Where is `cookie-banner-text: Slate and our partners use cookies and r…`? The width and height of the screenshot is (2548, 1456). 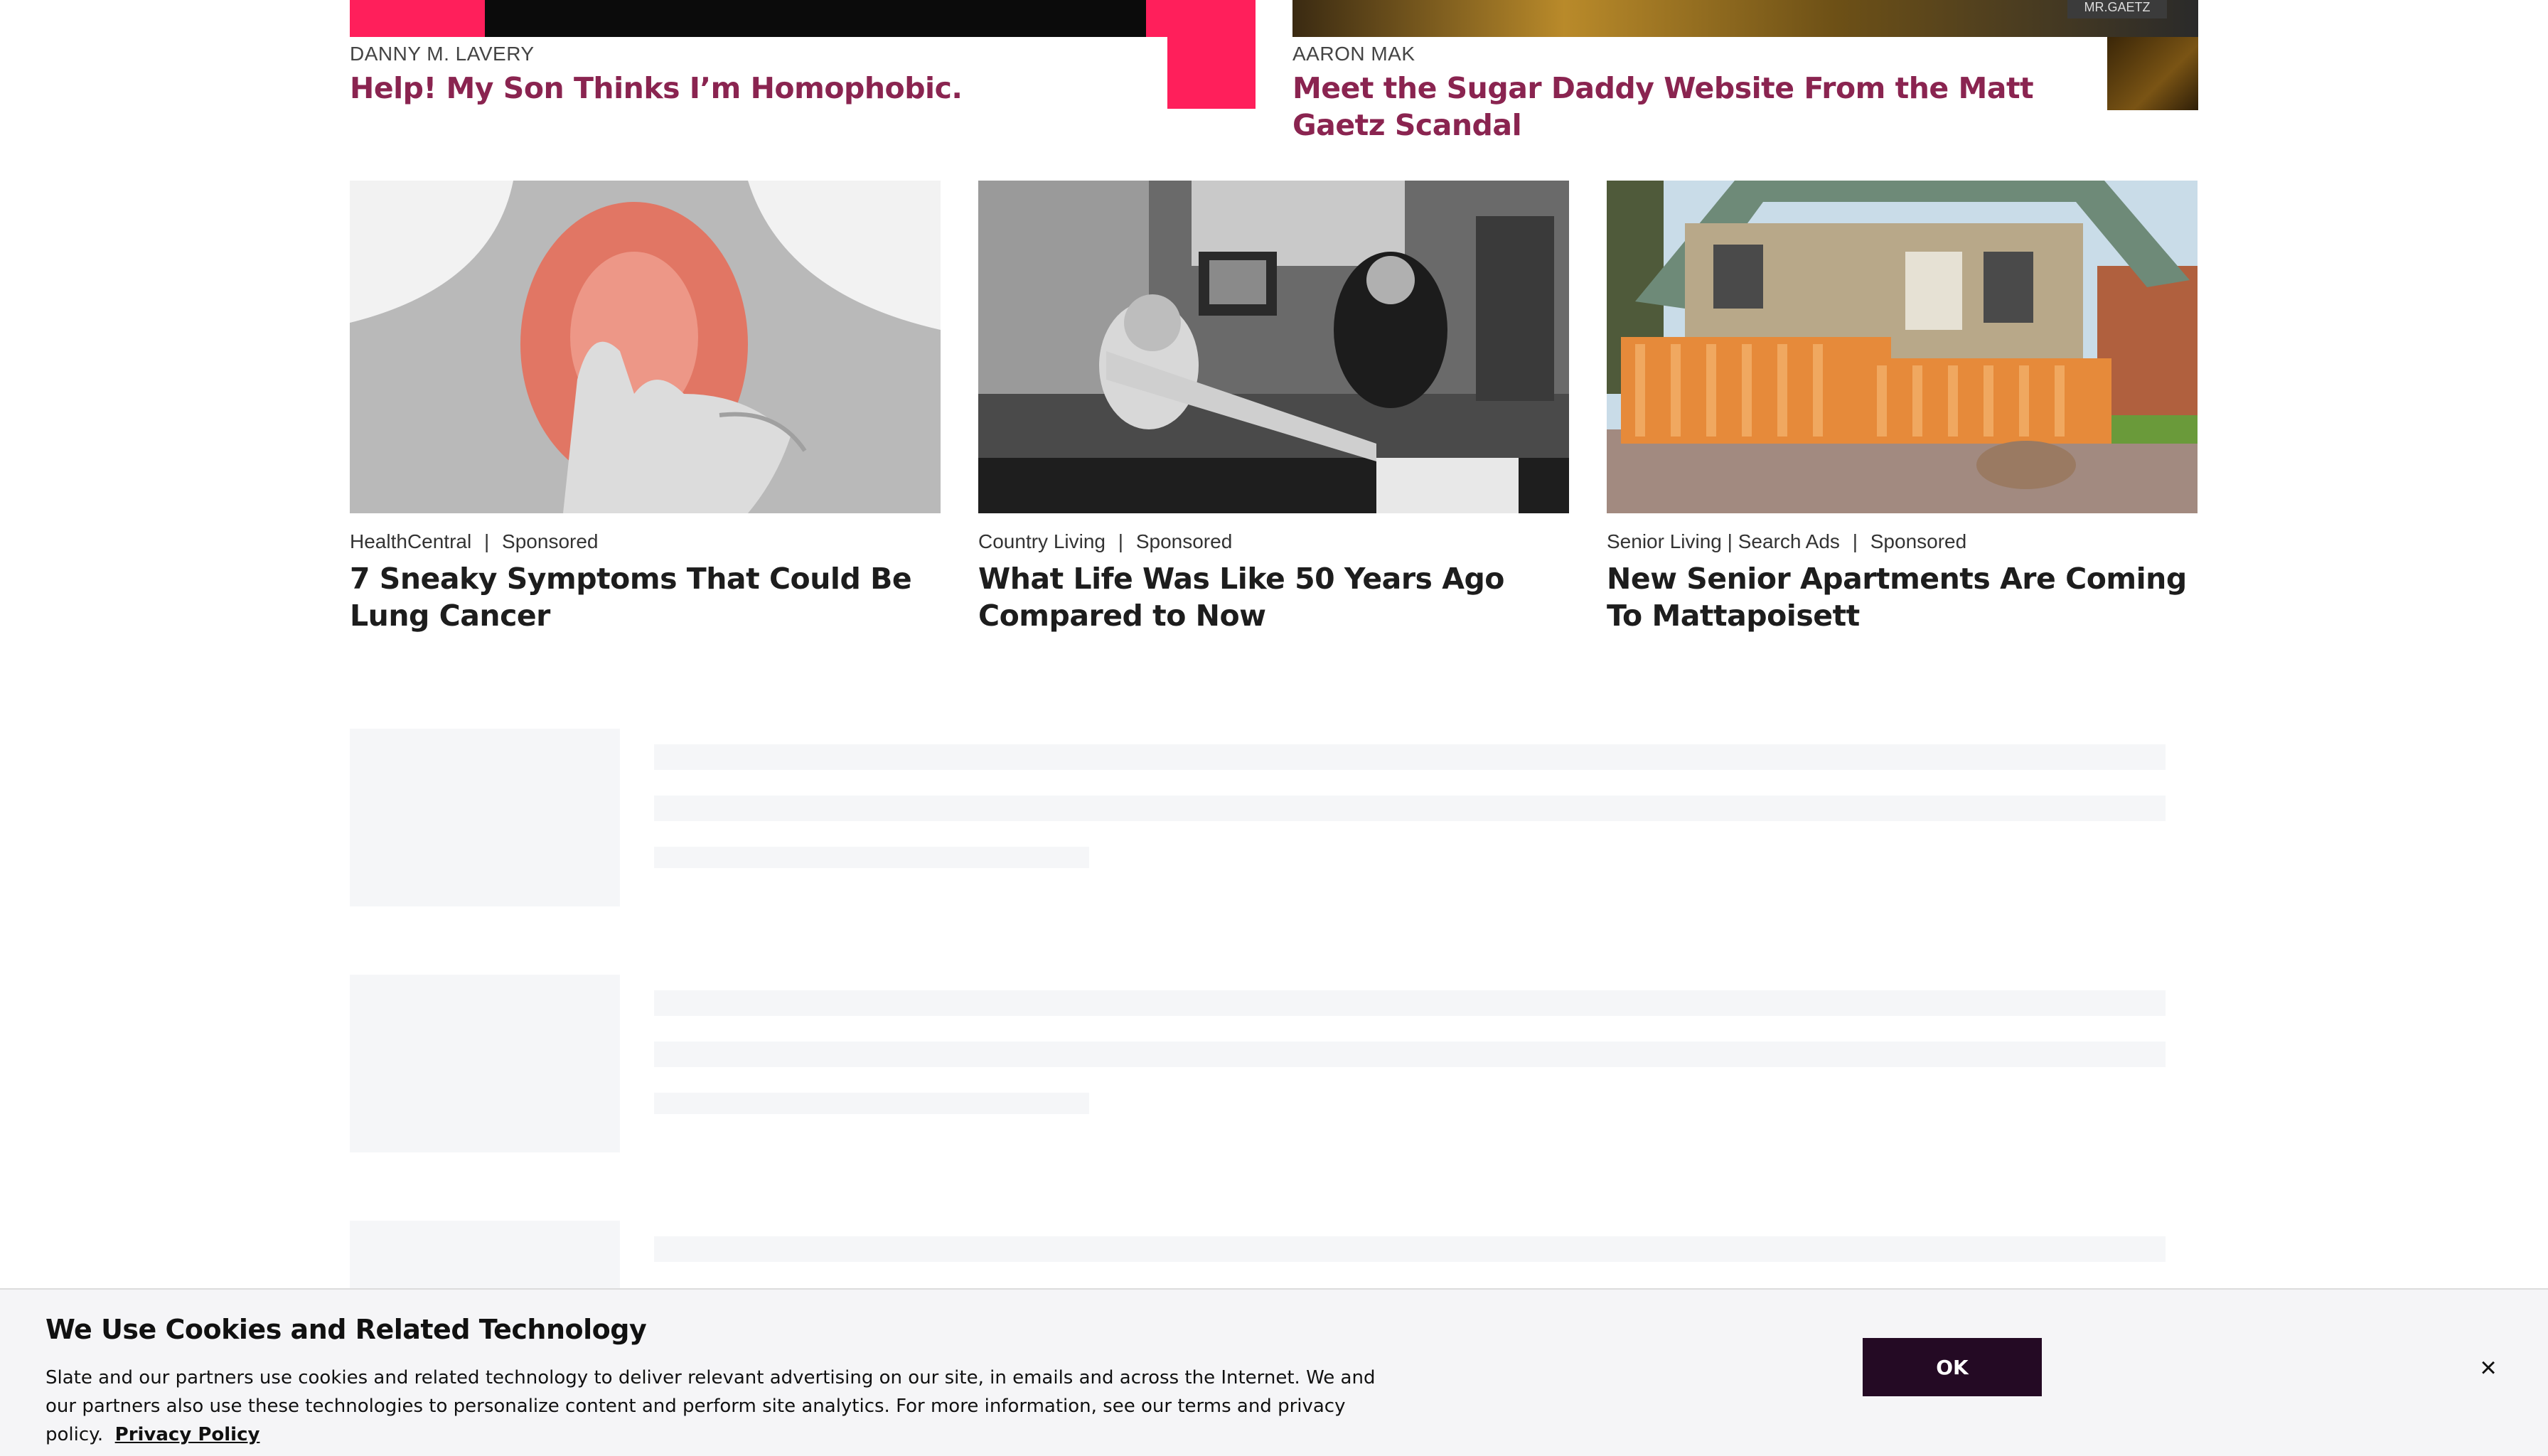 cookie-banner-text: Slate and our partners use cookies and r… is located at coordinates (721, 1407).